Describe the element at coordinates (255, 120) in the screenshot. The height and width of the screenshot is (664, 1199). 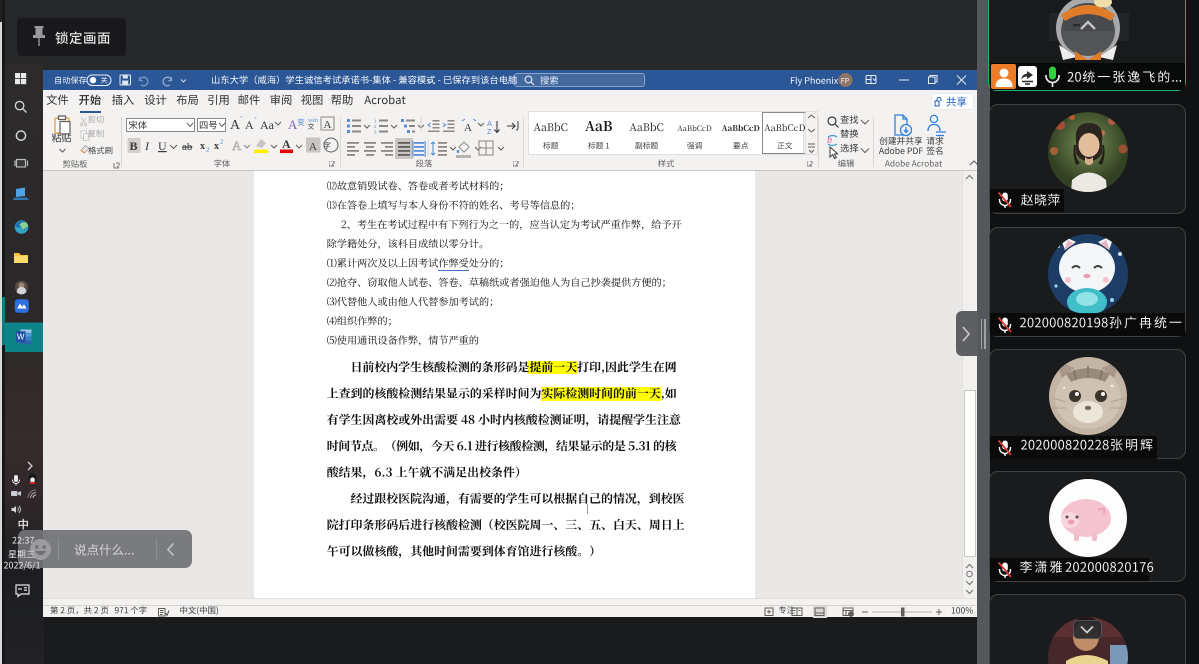
I see `svg-text: ˇ` at that location.